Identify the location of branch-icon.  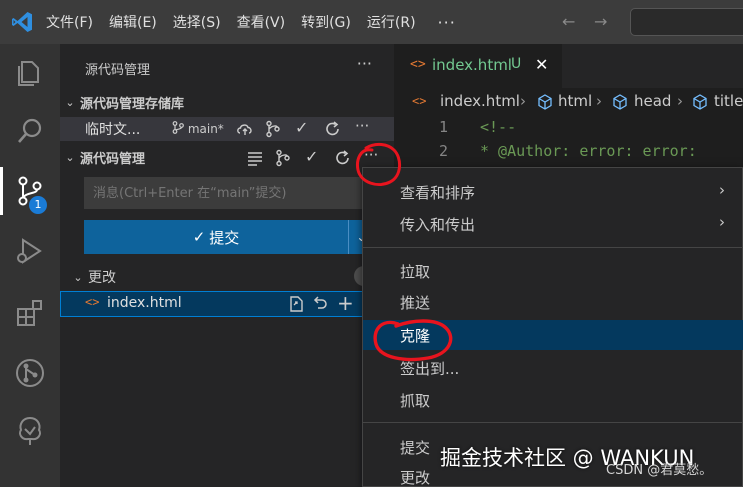
(178, 127).